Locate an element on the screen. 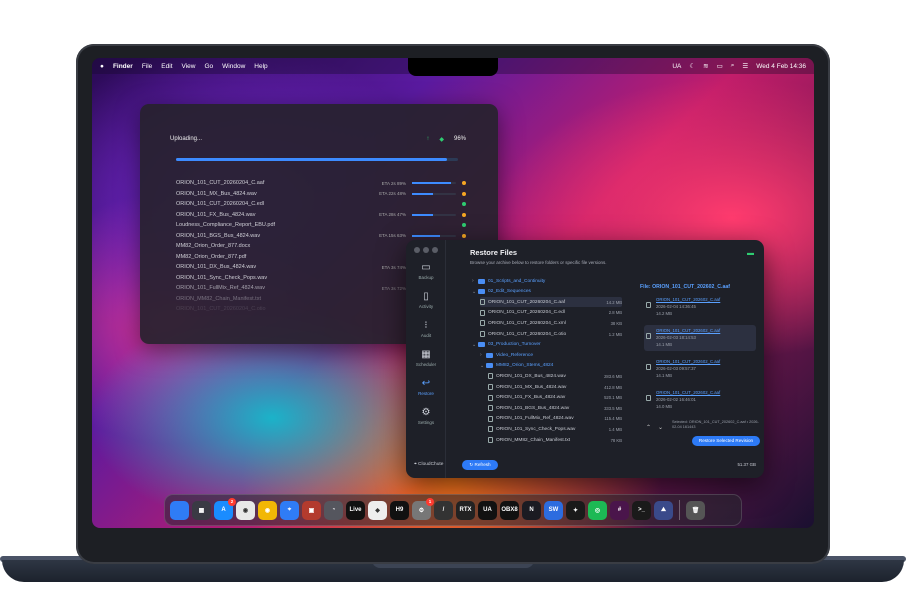  dock-app-settings: ⚙ 1 is located at coordinates (423, 508).